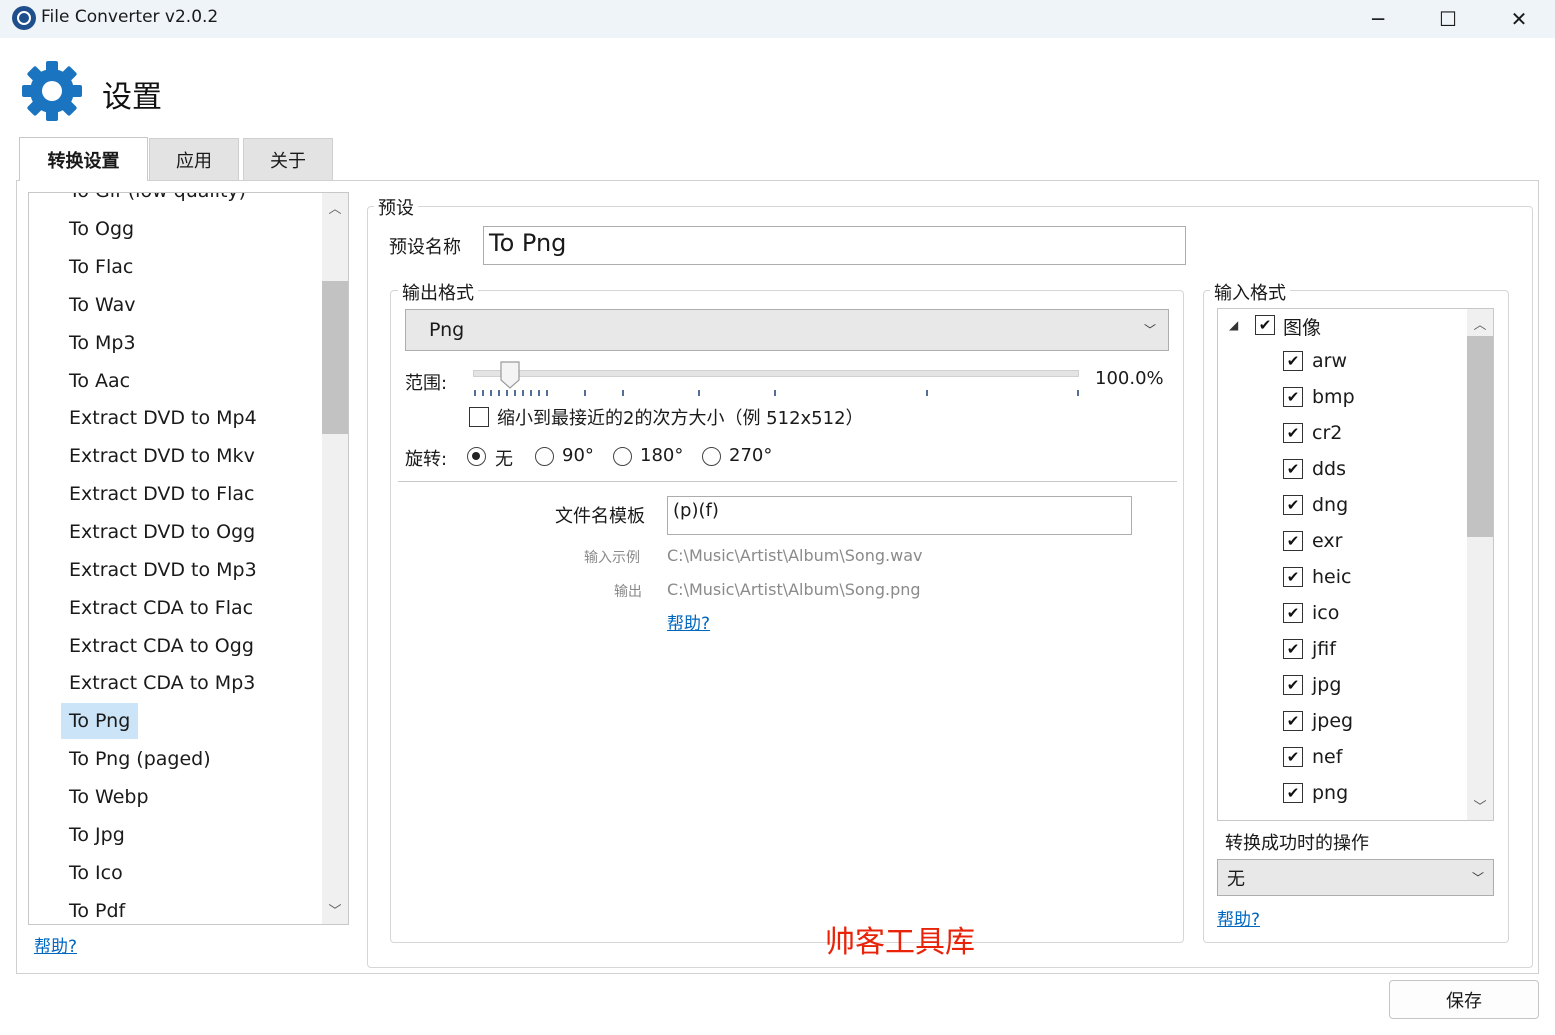 This screenshot has width=1555, height=1035. Describe the element at coordinates (1355, 564) in the screenshot. I see `input-formats-tree` at that location.